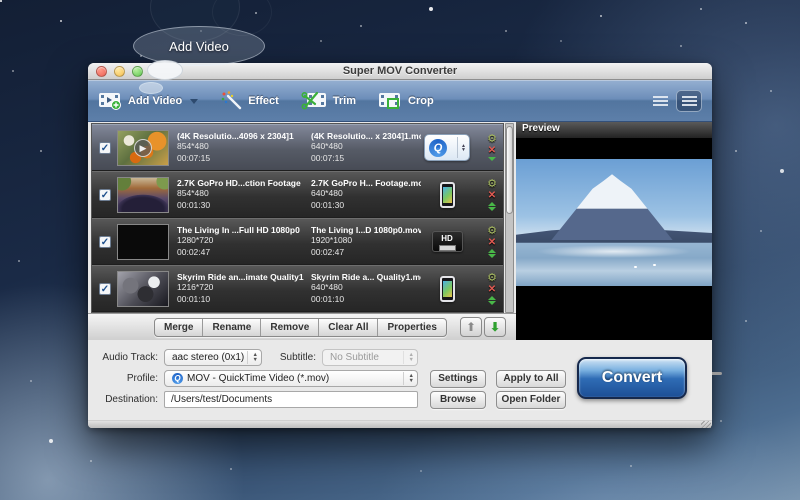  What do you see at coordinates (509, 170) in the screenshot?
I see `scrollbar-thumb` at bounding box center [509, 170].